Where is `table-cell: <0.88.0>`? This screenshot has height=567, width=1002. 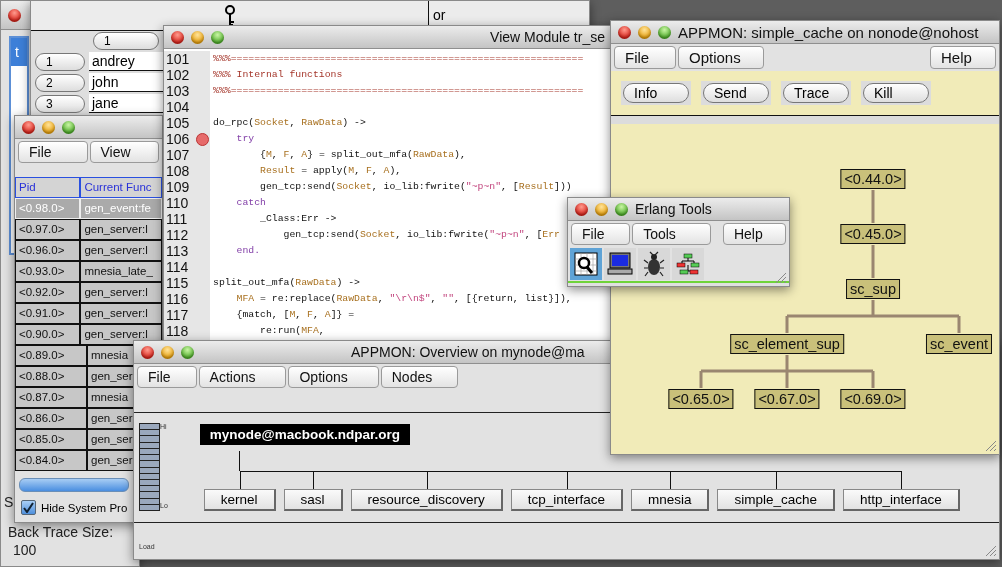
table-cell: <0.88.0> is located at coordinates (51, 376).